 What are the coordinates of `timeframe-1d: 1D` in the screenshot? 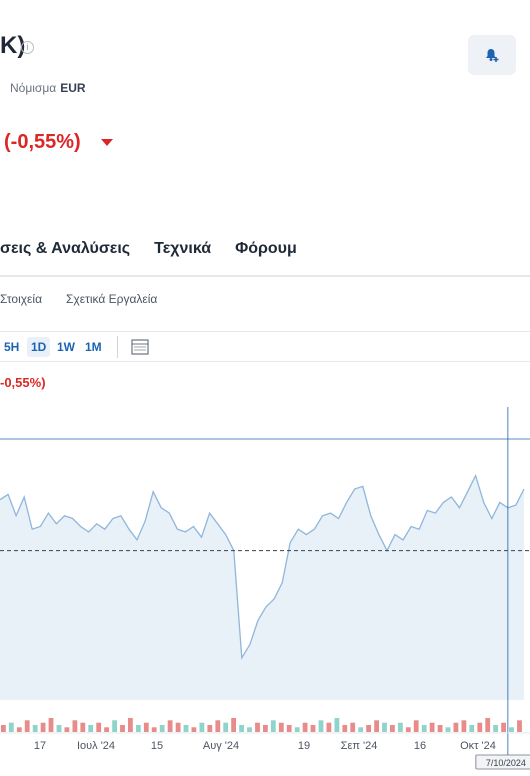 It's located at (39, 347).